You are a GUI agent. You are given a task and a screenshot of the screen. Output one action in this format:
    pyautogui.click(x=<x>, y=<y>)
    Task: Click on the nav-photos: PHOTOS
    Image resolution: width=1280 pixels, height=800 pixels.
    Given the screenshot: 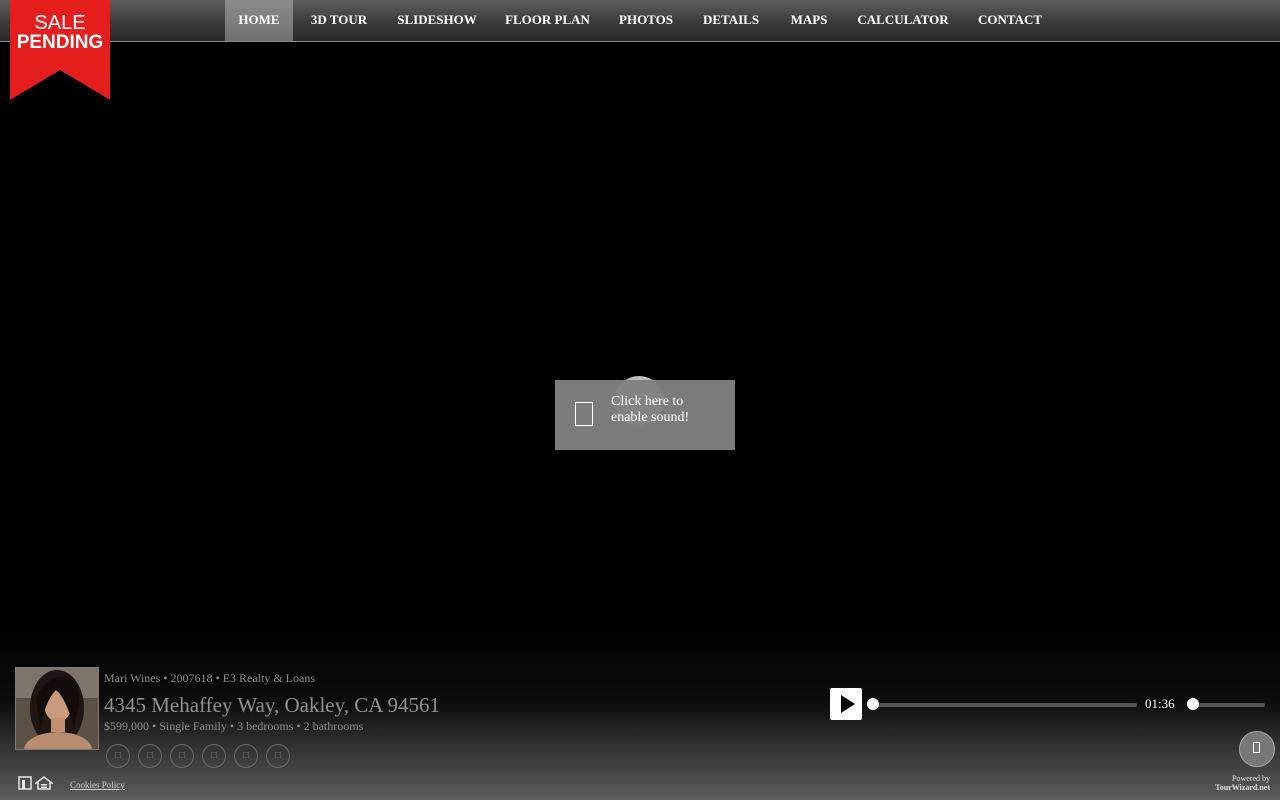 What is the action you would take?
    pyautogui.click(x=646, y=20)
    